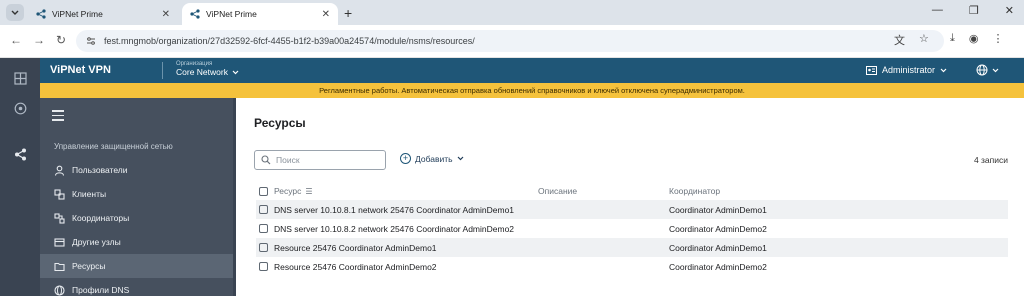 This screenshot has width=1024, height=296. Describe the element at coordinates (136, 242) in the screenshot. I see `sidebar-item-other-nodes: Другие узлы` at that location.